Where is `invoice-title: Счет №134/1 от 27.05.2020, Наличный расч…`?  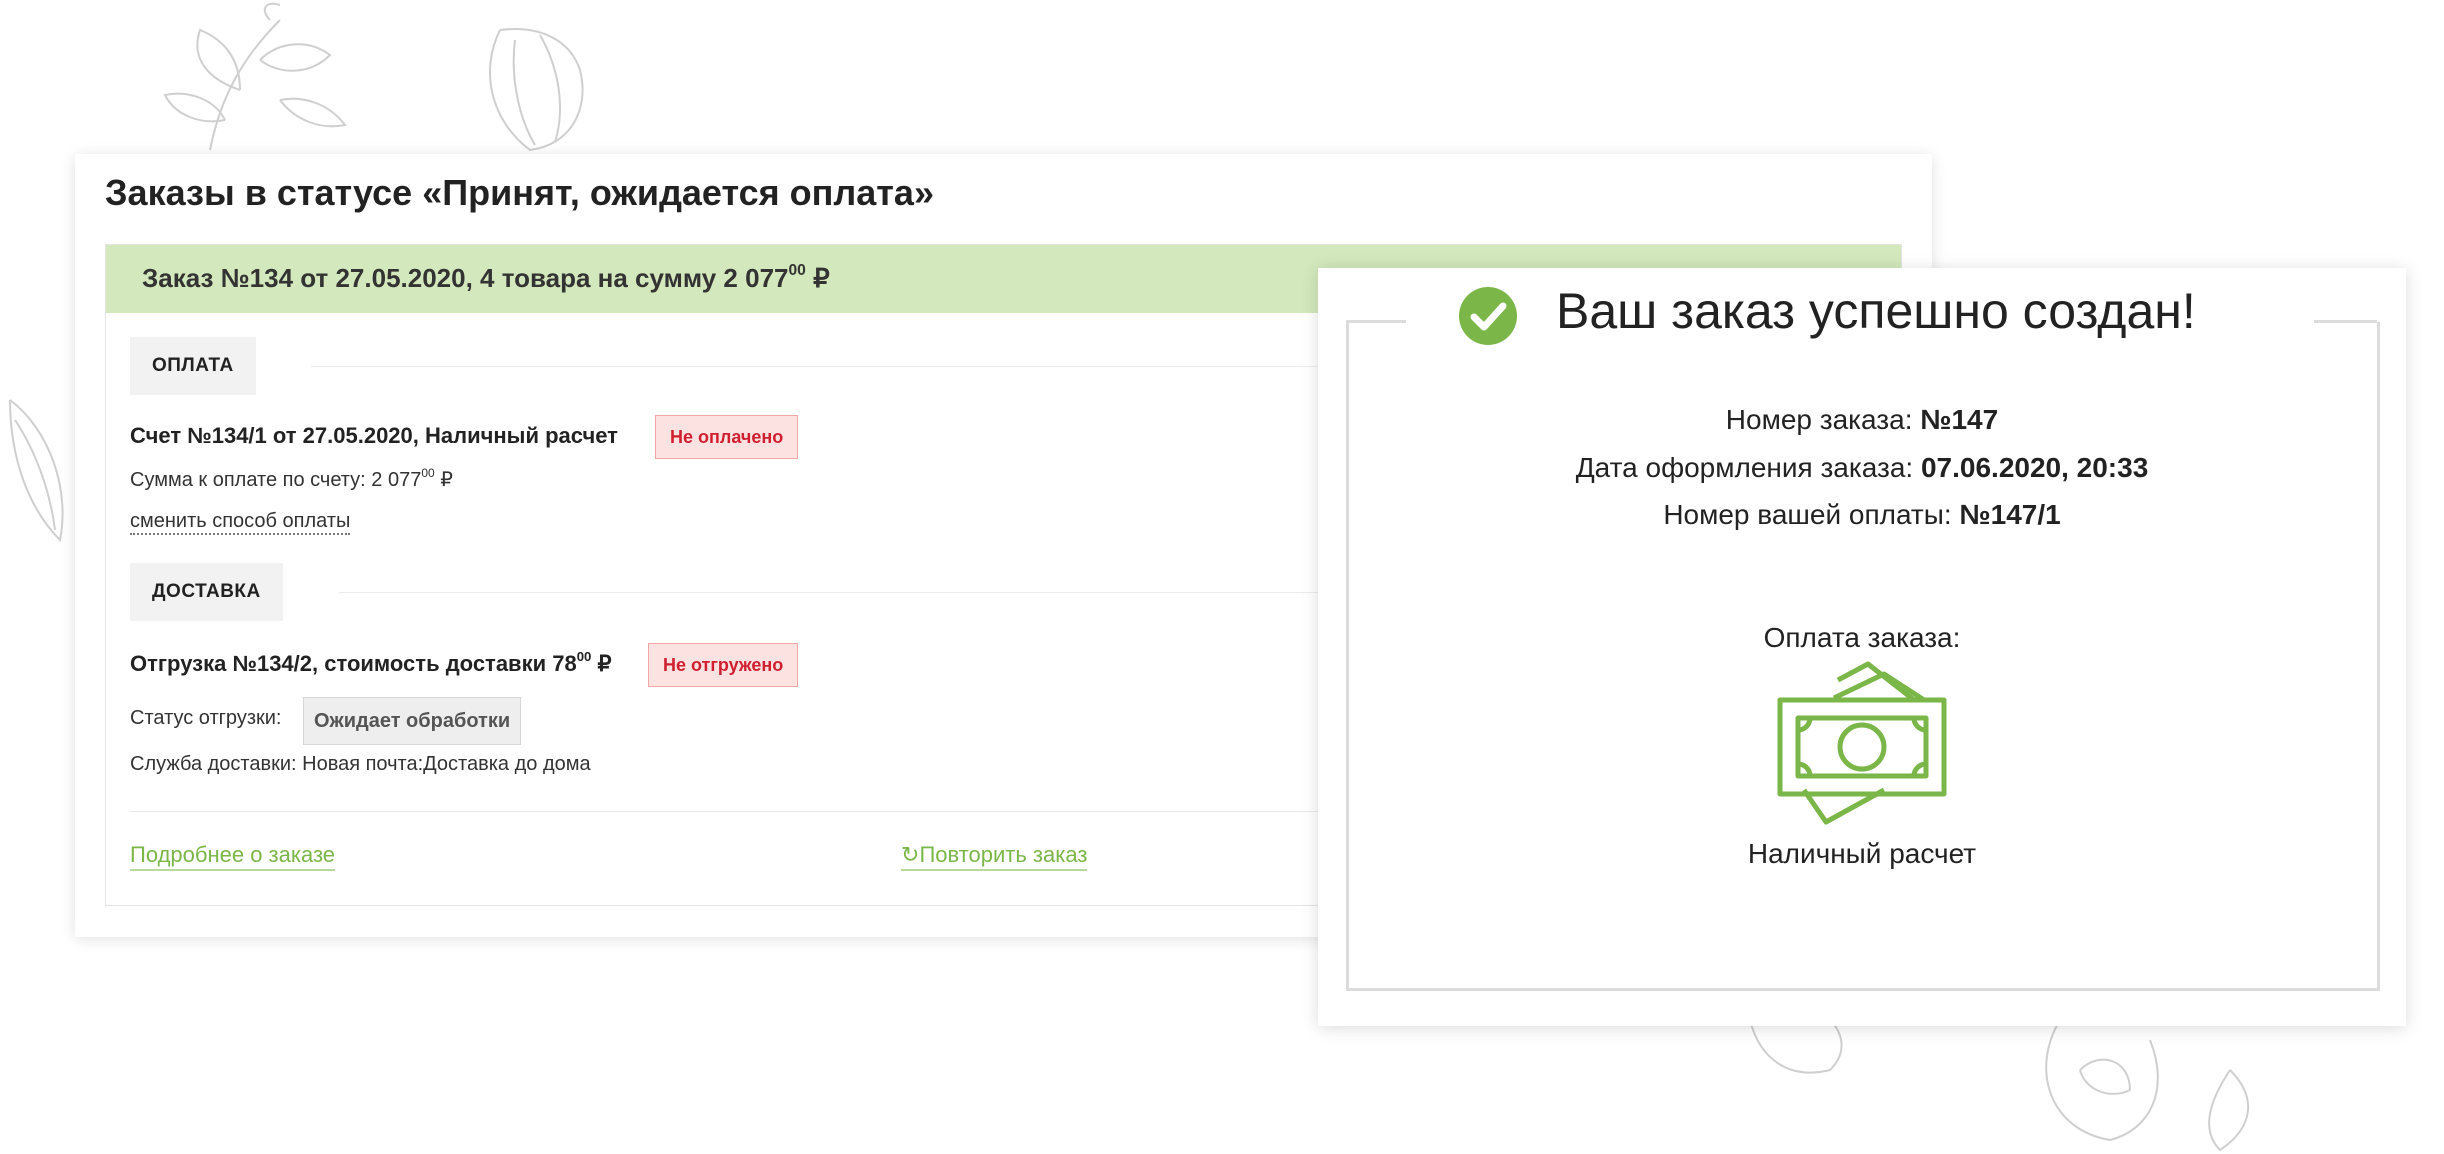 invoice-title: Счет №134/1 от 27.05.2020, Наличный расч… is located at coordinates (374, 435).